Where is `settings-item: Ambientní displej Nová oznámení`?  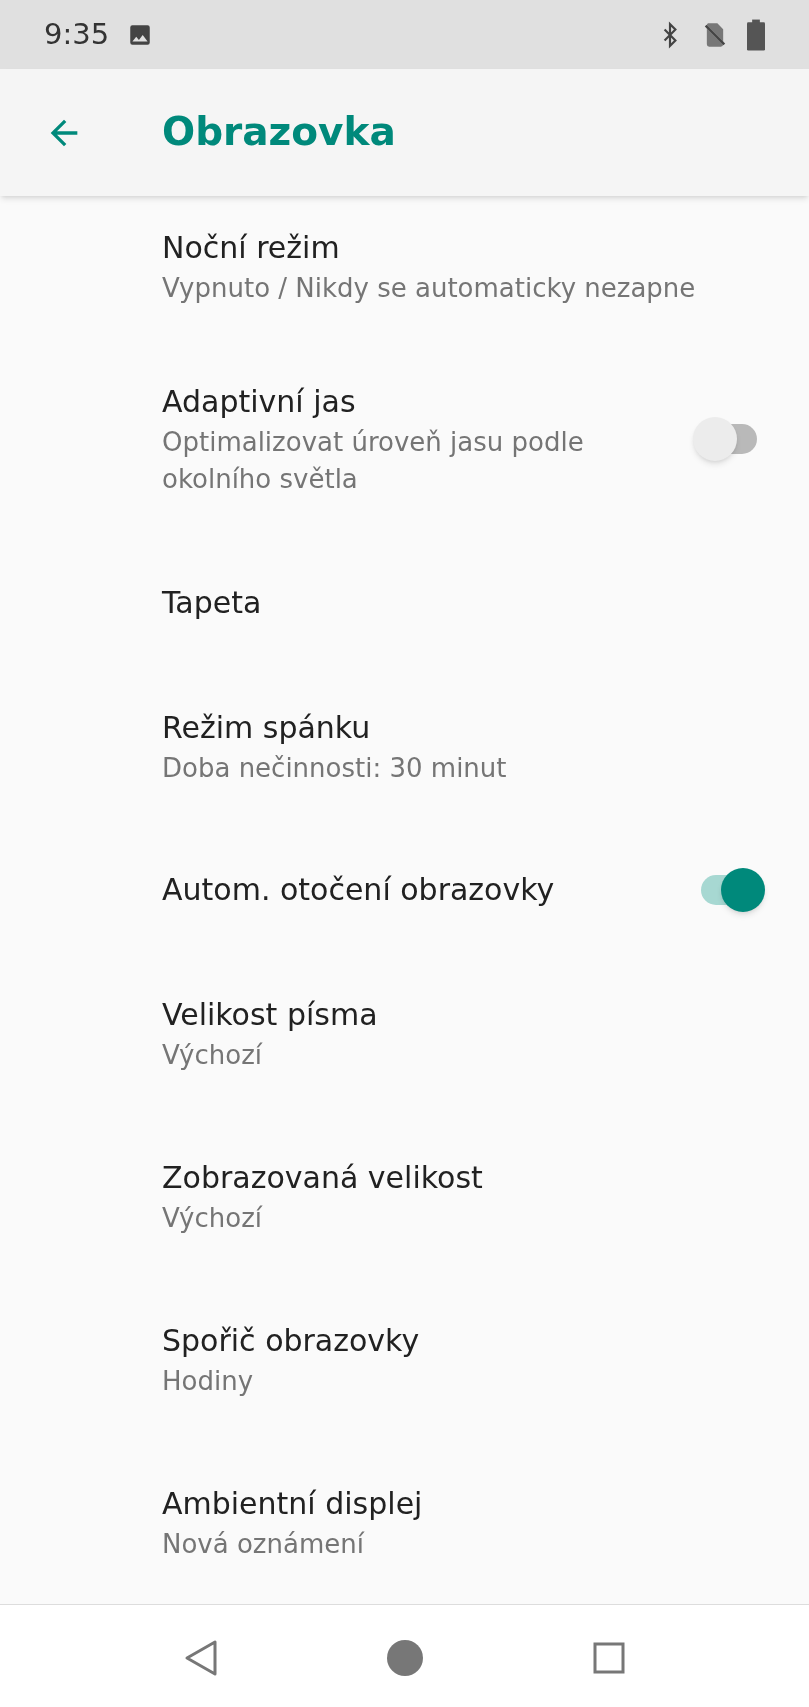
settings-item: Ambientní displej Nová oznámení is located at coordinates (404, 1522).